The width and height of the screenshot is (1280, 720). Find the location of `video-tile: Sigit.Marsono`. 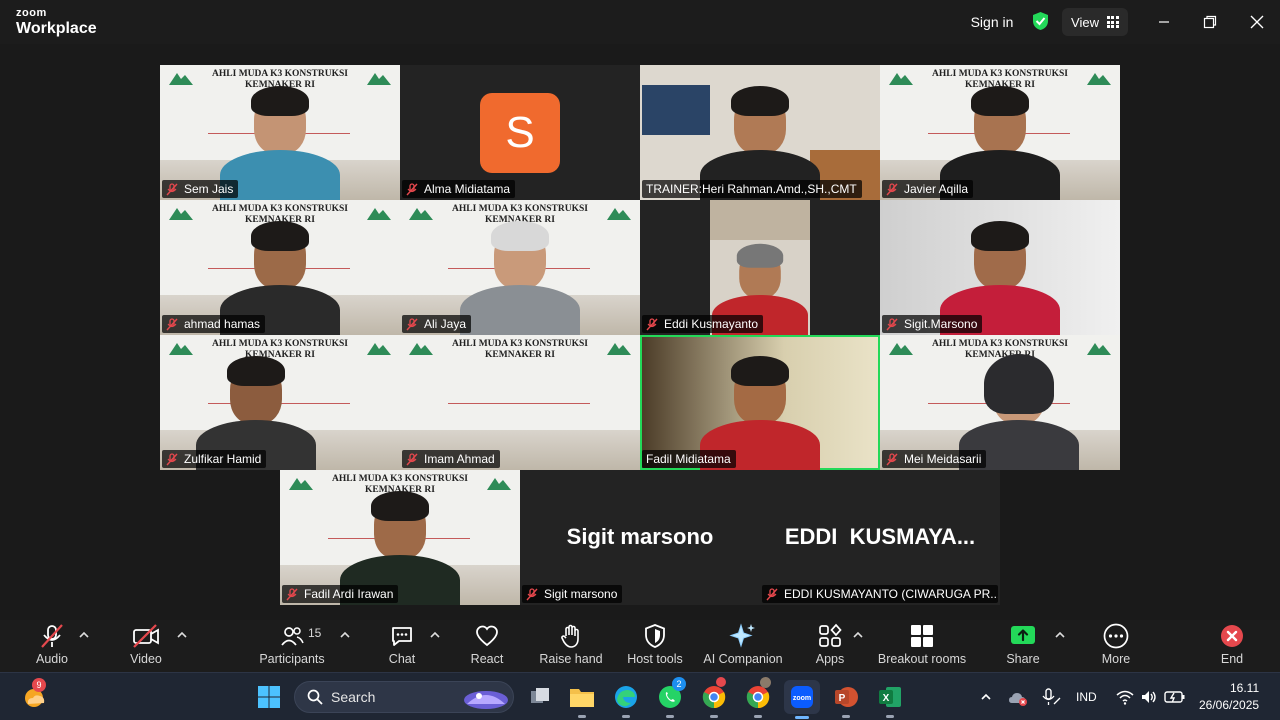

video-tile: Sigit.Marsono is located at coordinates (1000, 267).